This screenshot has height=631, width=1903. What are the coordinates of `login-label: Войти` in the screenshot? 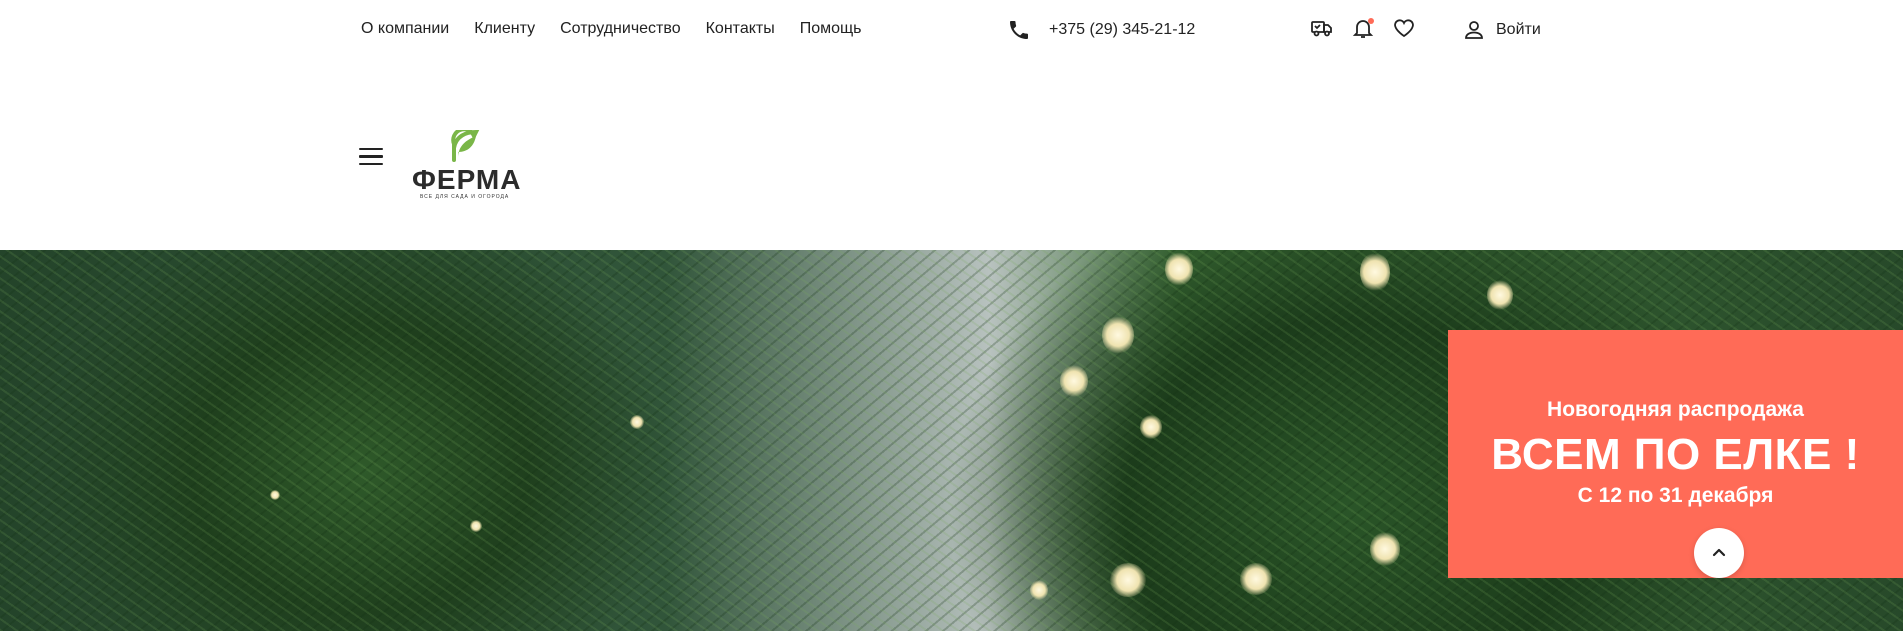 It's located at (1518, 30).